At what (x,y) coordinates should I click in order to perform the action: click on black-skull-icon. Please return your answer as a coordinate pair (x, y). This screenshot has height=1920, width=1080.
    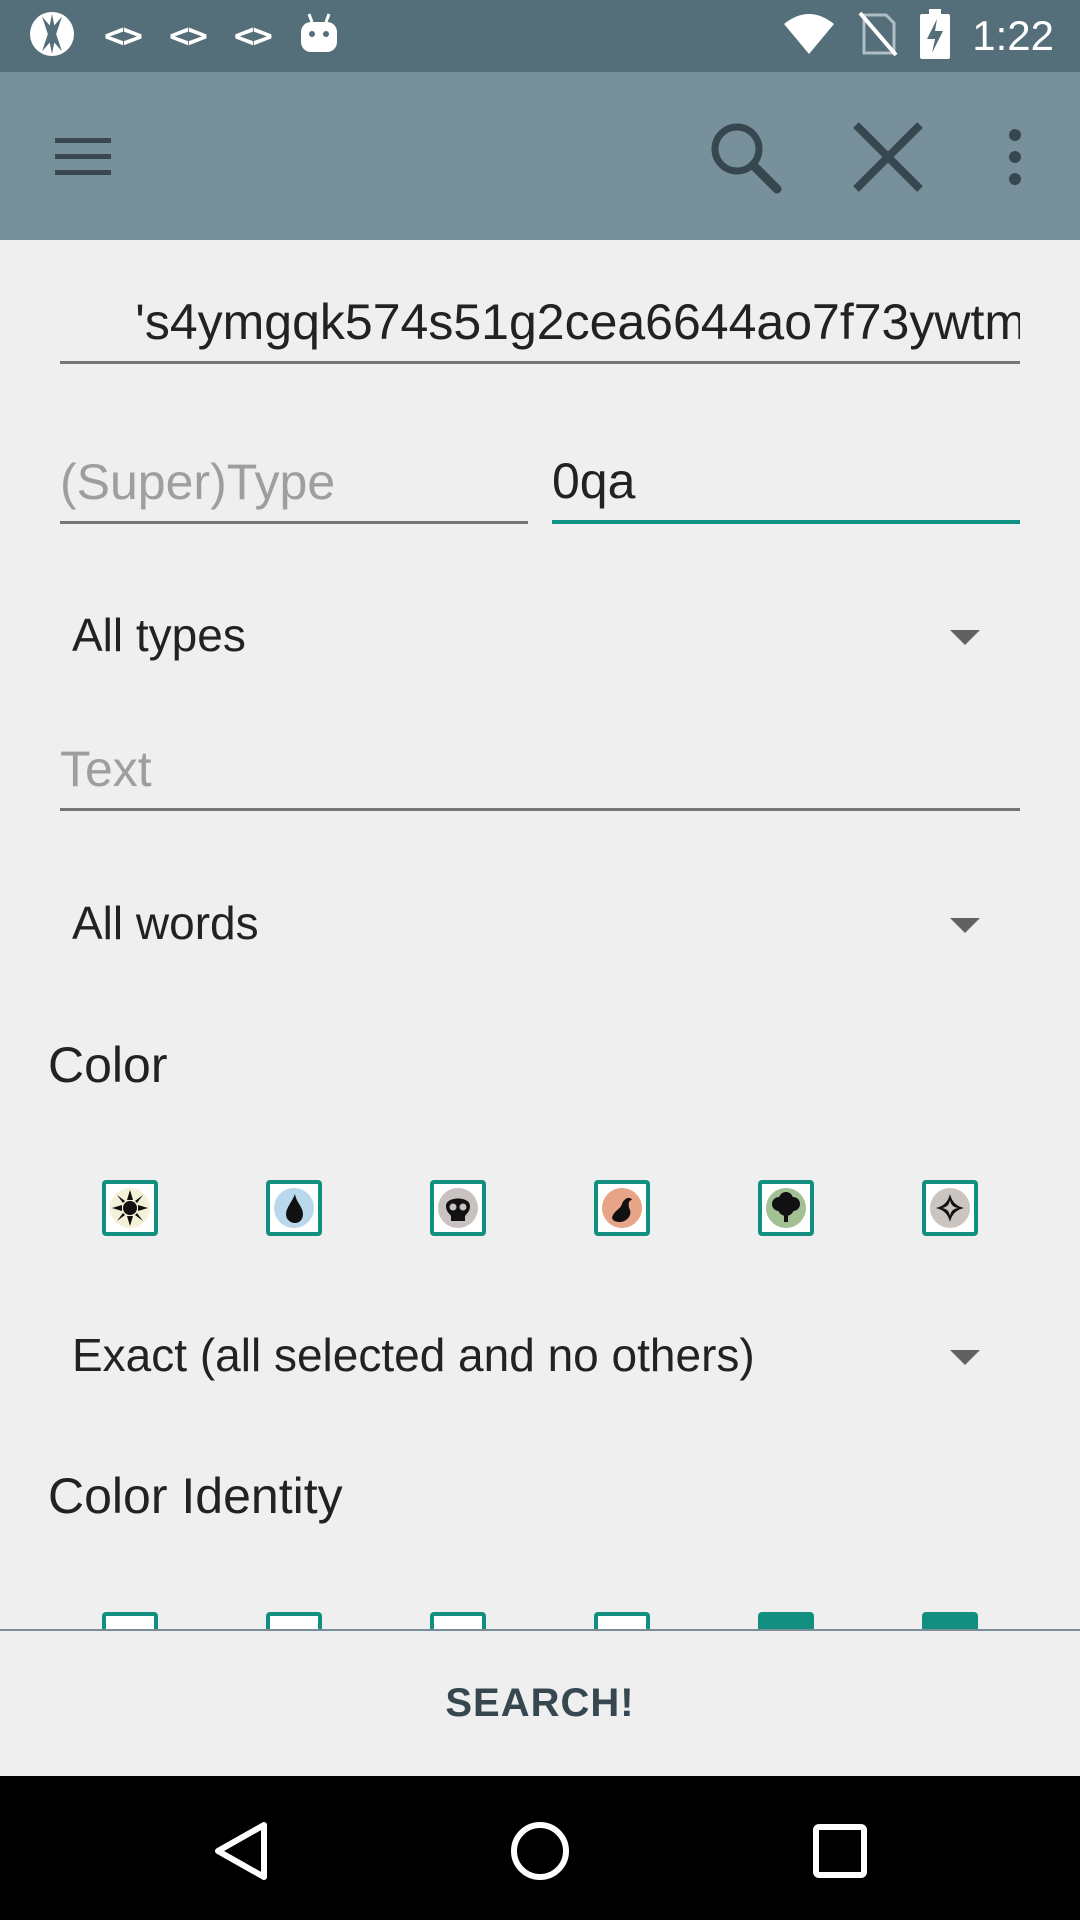
    Looking at the image, I should click on (458, 1208).